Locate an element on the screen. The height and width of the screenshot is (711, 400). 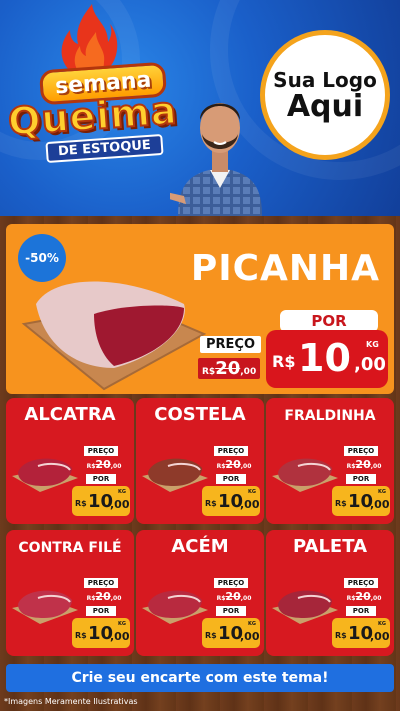
product-card: ALCATRA PREÇO R$20,00 POR R$ 10 ,00 KG is located at coordinates (70, 461).